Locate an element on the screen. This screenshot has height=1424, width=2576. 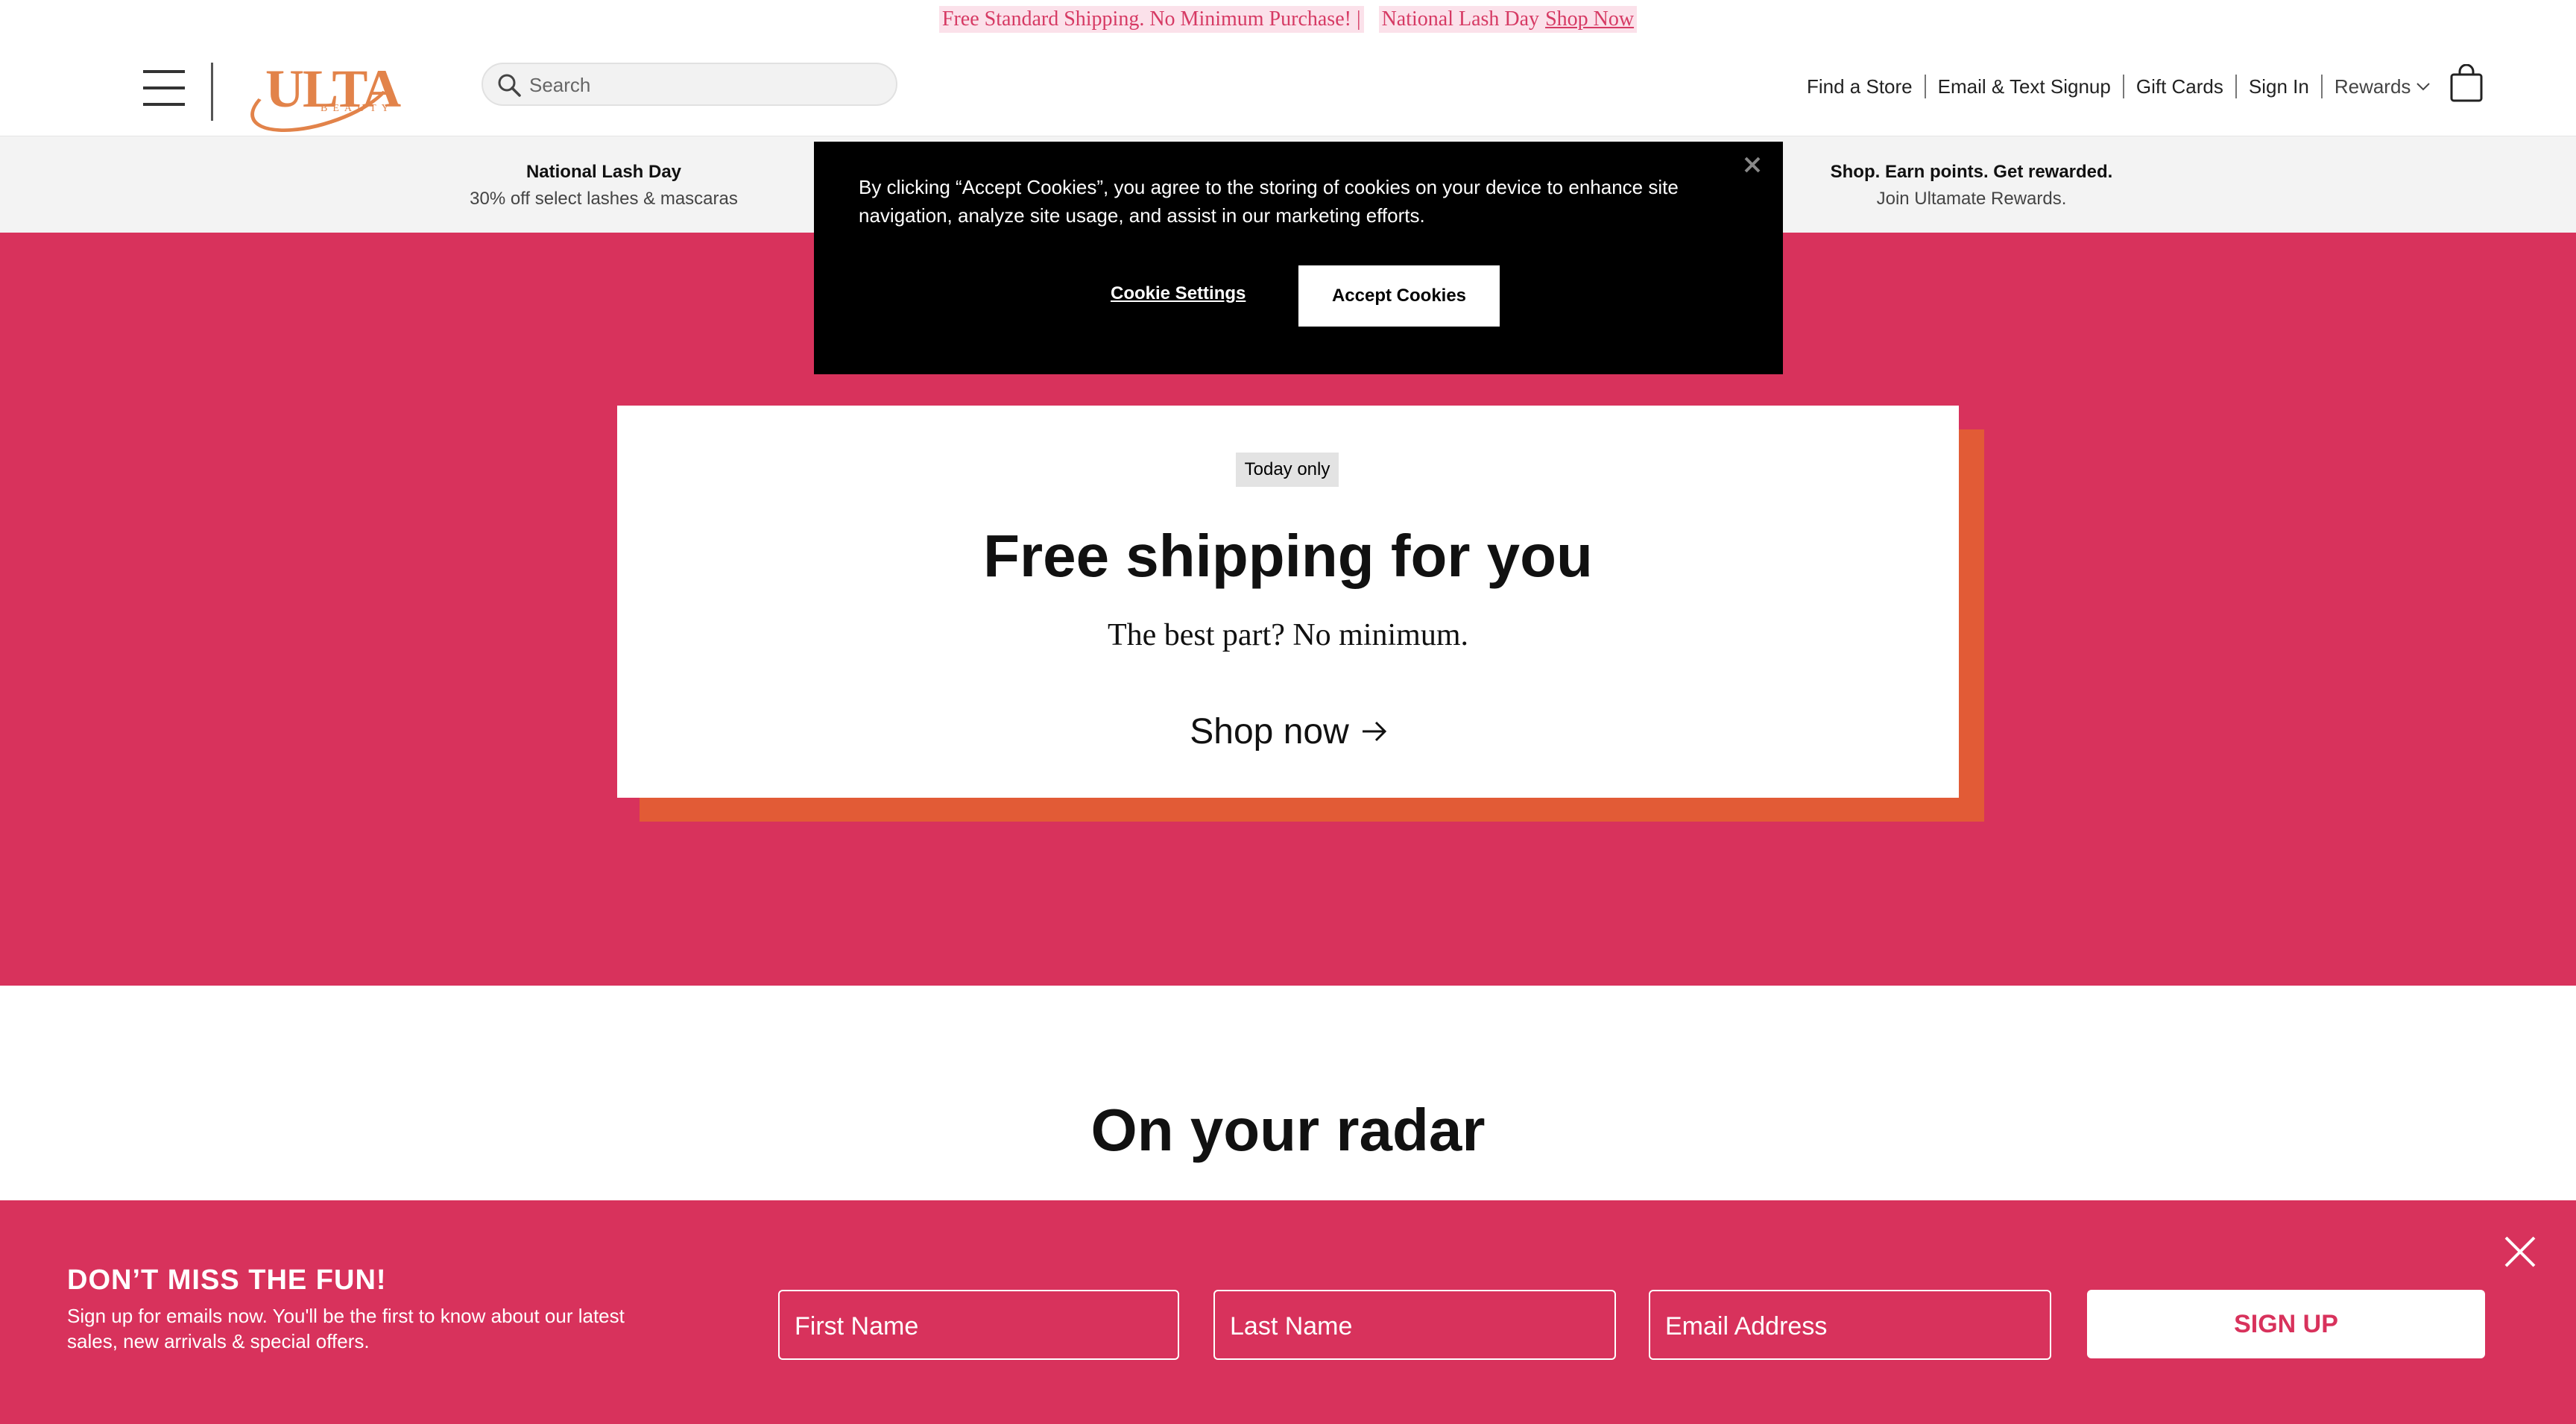
shop-now-link: Shop now is located at coordinates (1289, 731).